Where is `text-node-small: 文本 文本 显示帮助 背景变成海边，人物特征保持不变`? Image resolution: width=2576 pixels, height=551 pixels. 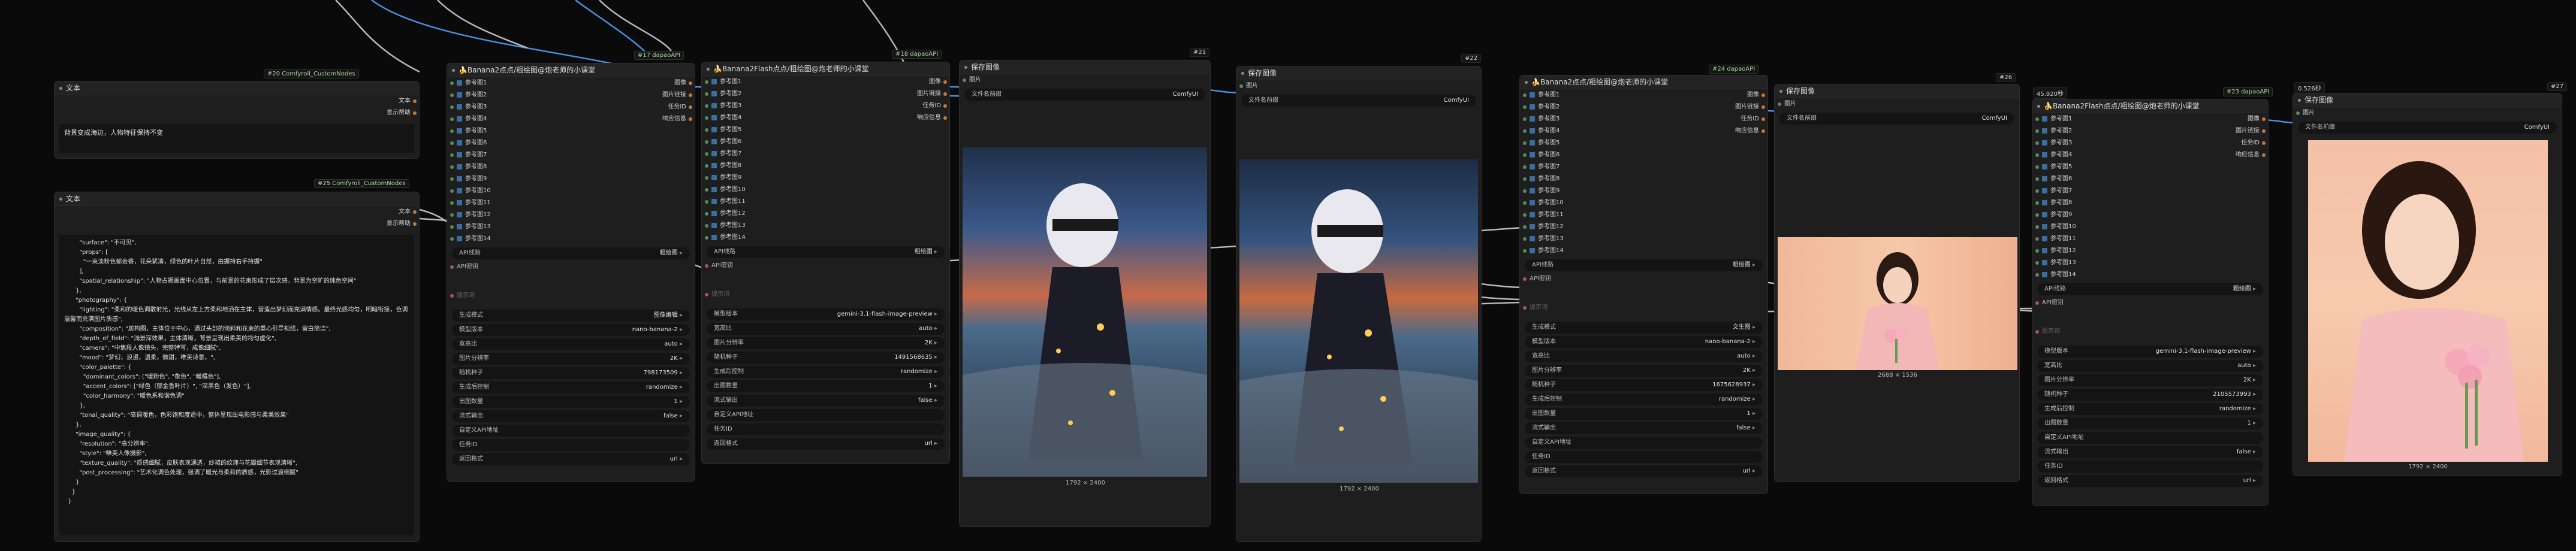 text-node-small: 文本 文本 显示帮助 背景变成海边，人物特征保持不变 is located at coordinates (237, 120).